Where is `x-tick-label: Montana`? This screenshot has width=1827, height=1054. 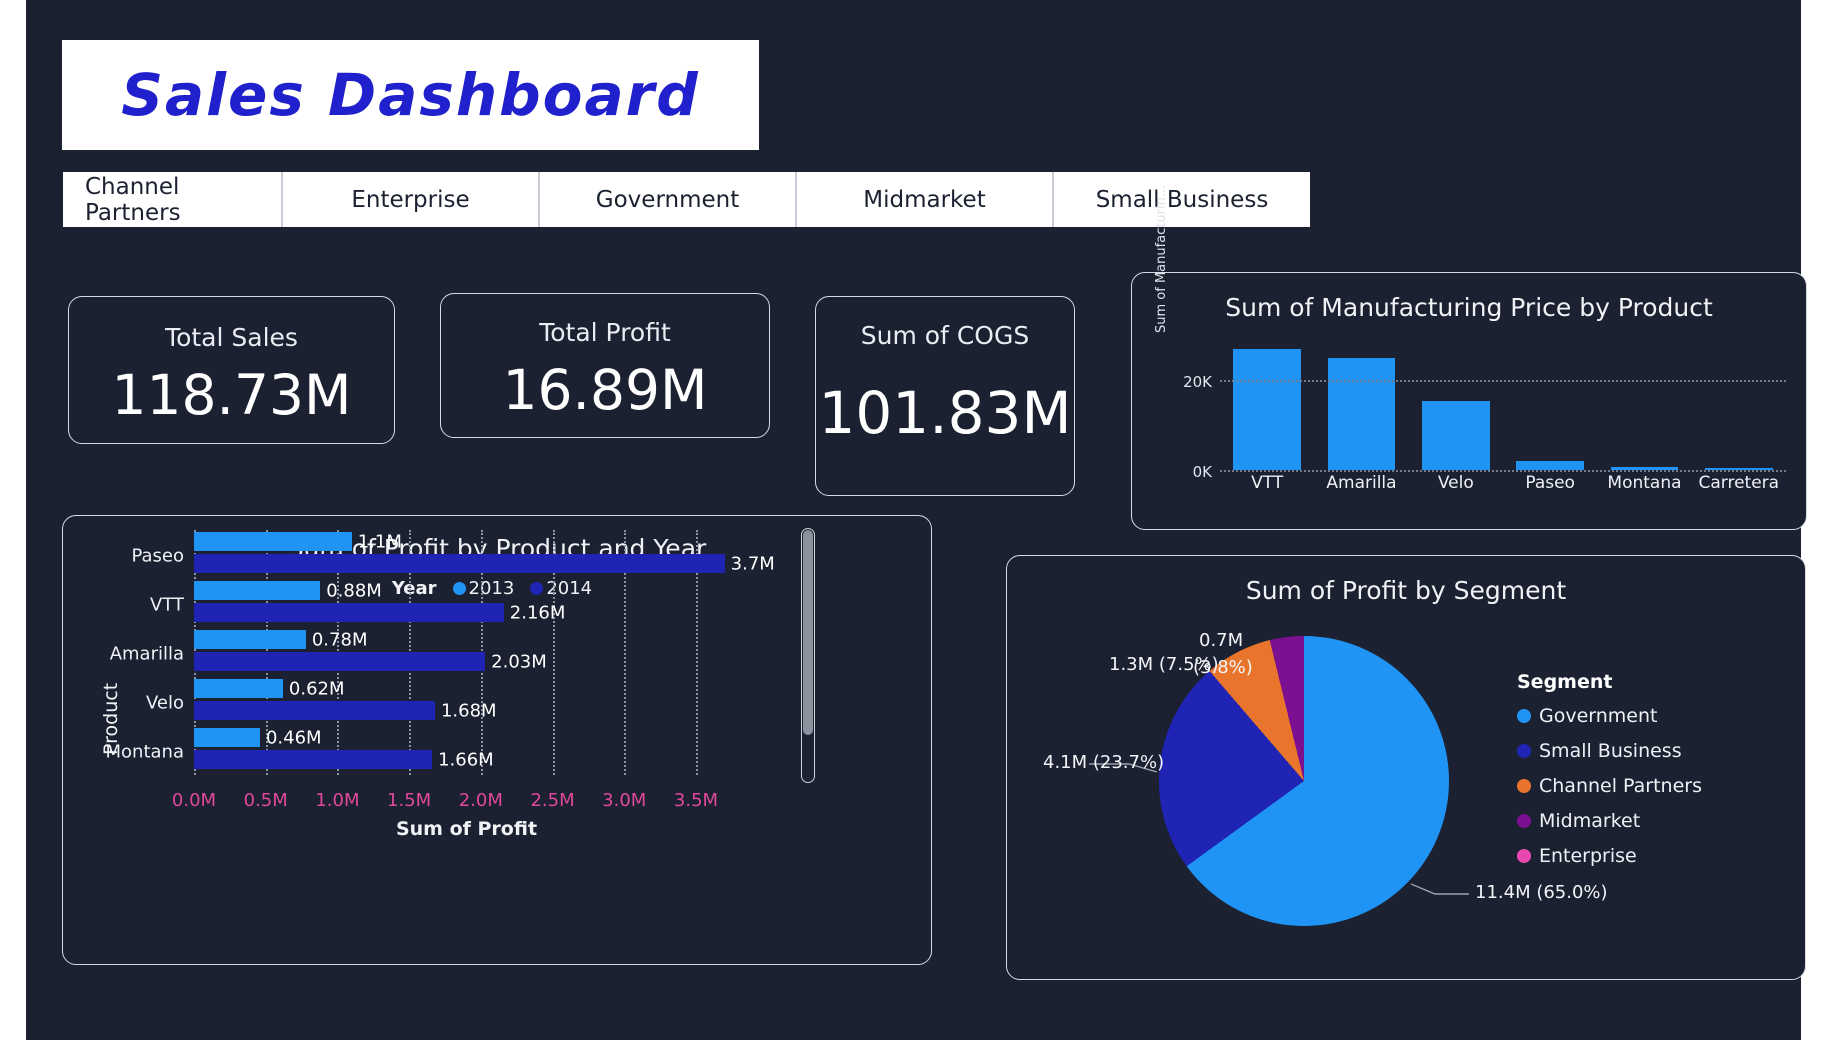 x-tick-label: Montana is located at coordinates (1644, 483).